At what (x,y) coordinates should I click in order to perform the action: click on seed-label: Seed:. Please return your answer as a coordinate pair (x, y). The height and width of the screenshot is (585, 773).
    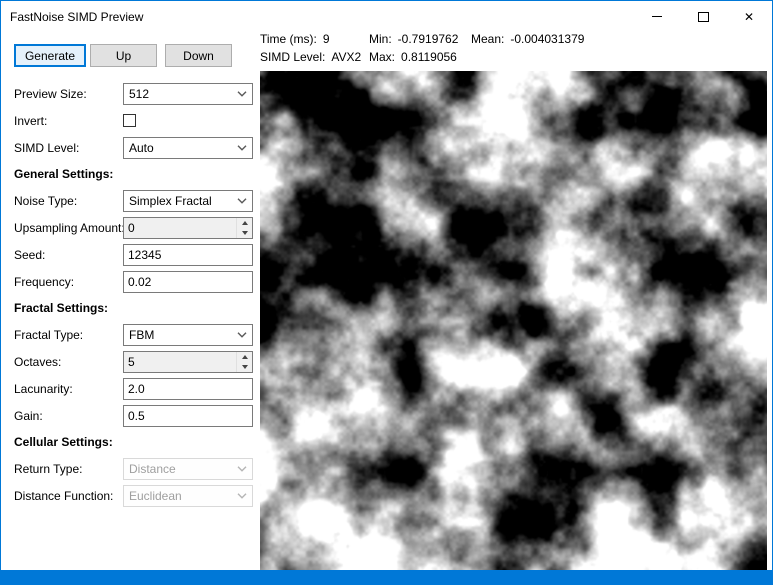
    Looking at the image, I should click on (30, 255).